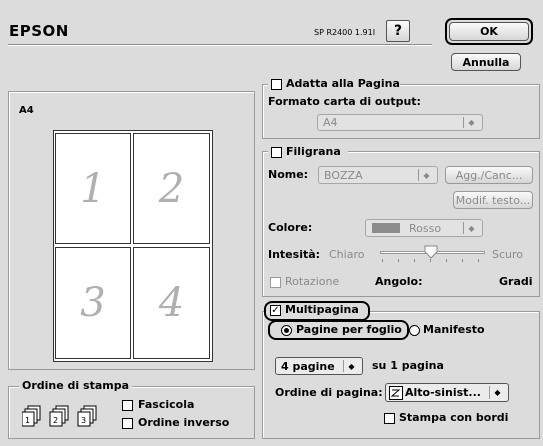 Image resolution: width=543 pixels, height=446 pixels. Describe the element at coordinates (345, 32) in the screenshot. I see `model-version: SP R2400 1.91I` at that location.